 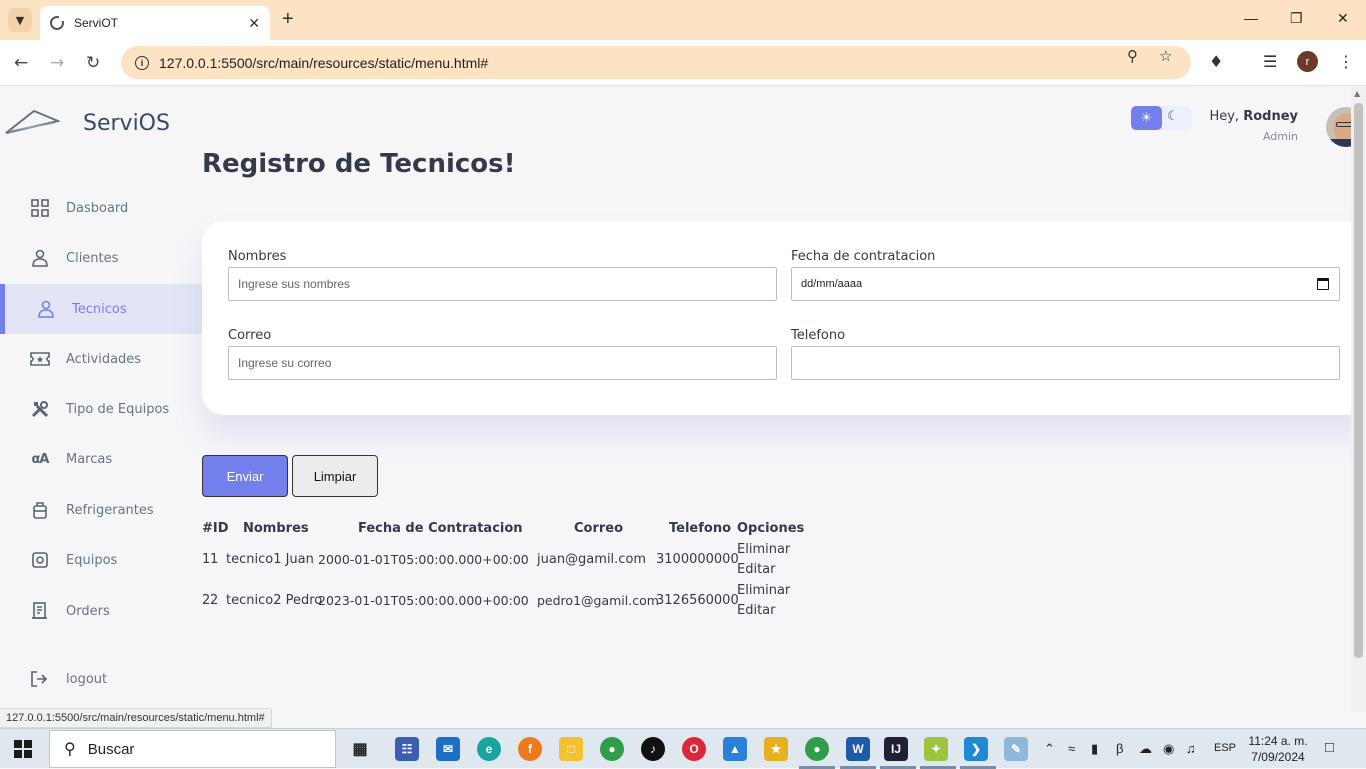 What do you see at coordinates (101, 459) in the screenshot?
I see `sidebar-item-marcas: αA Marcas` at bounding box center [101, 459].